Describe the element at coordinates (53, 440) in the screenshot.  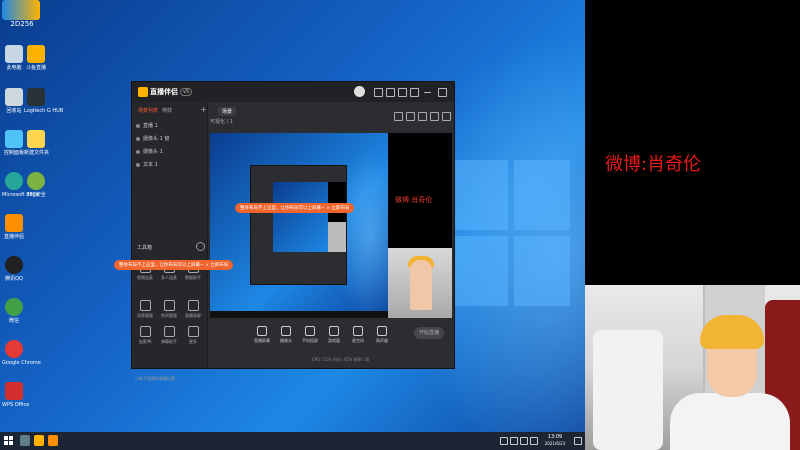
I see `taskbar-app-live-companion` at that location.